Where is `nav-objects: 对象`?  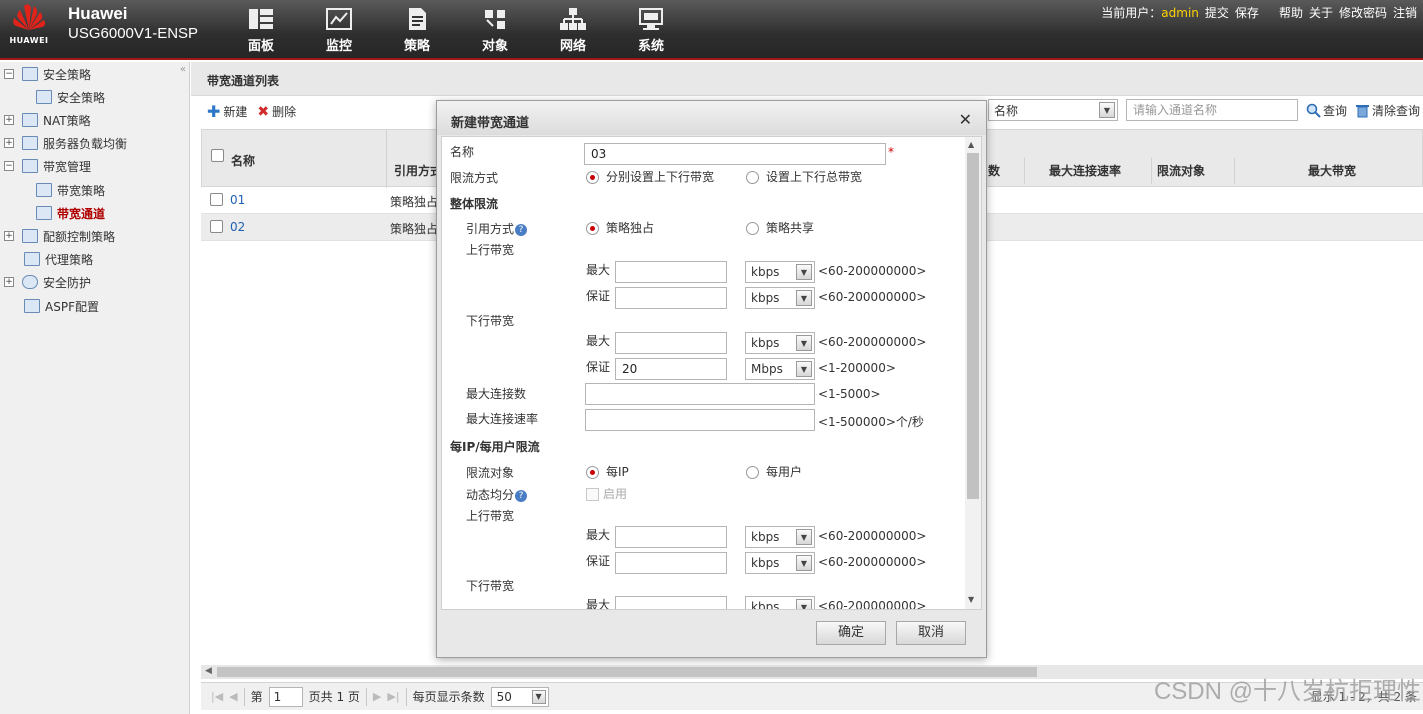
nav-objects: 对象 is located at coordinates (495, 30).